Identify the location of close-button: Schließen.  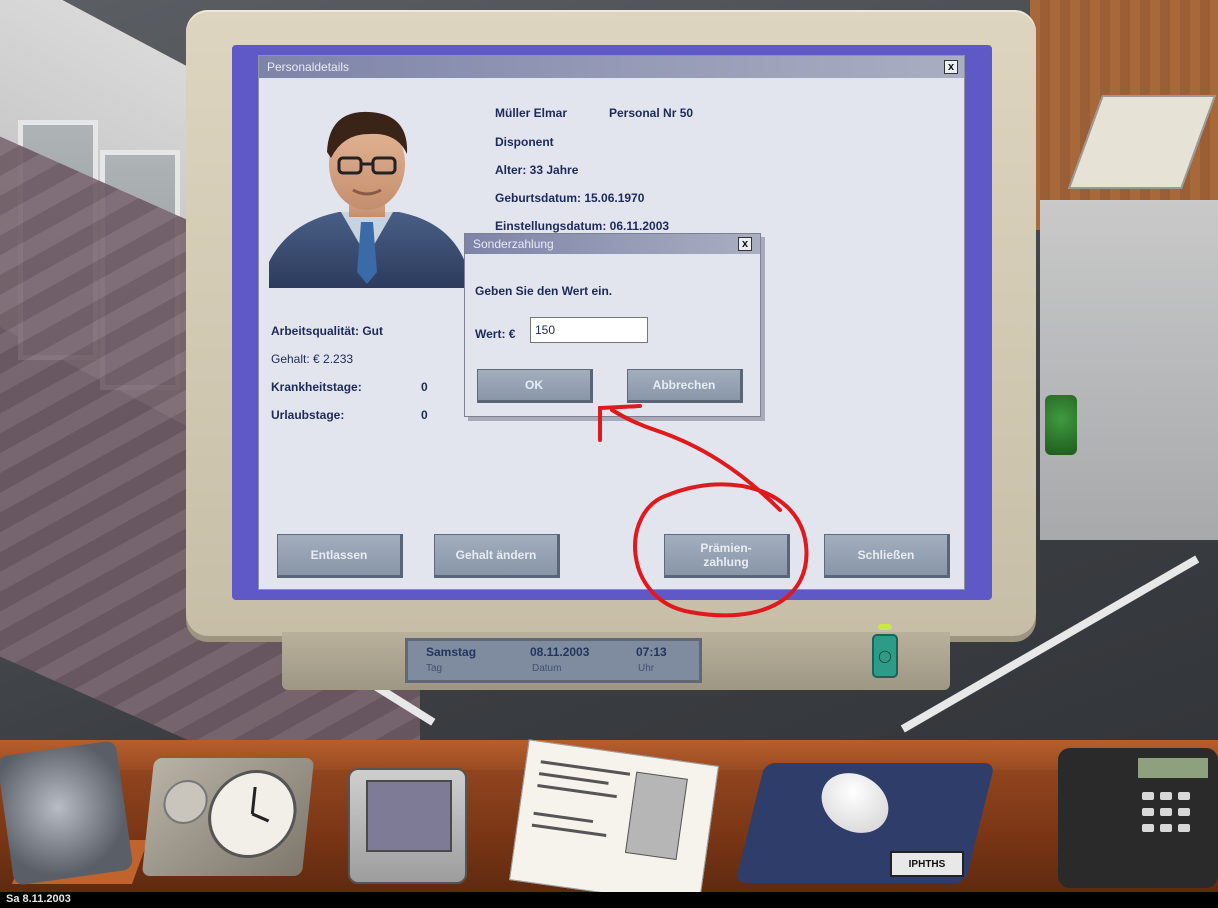
(887, 556).